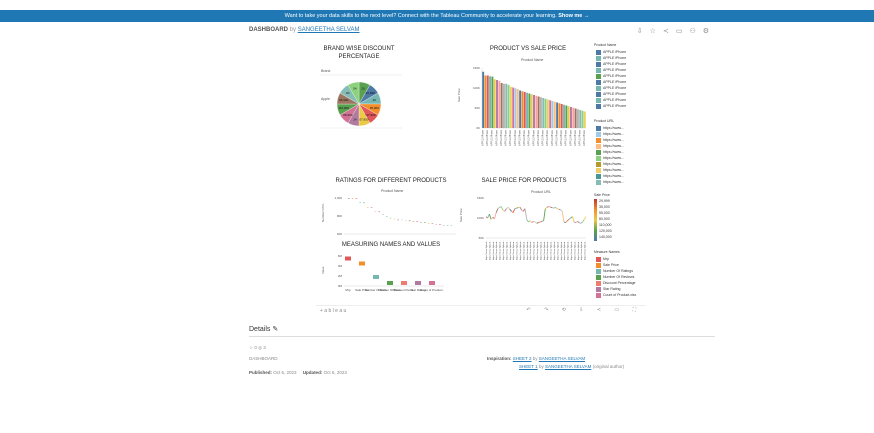 Image resolution: width=874 pixels, height=433 pixels. Describe the element at coordinates (522, 358) in the screenshot. I see `inspiration-sheet-2-link: SHEET 2` at that location.